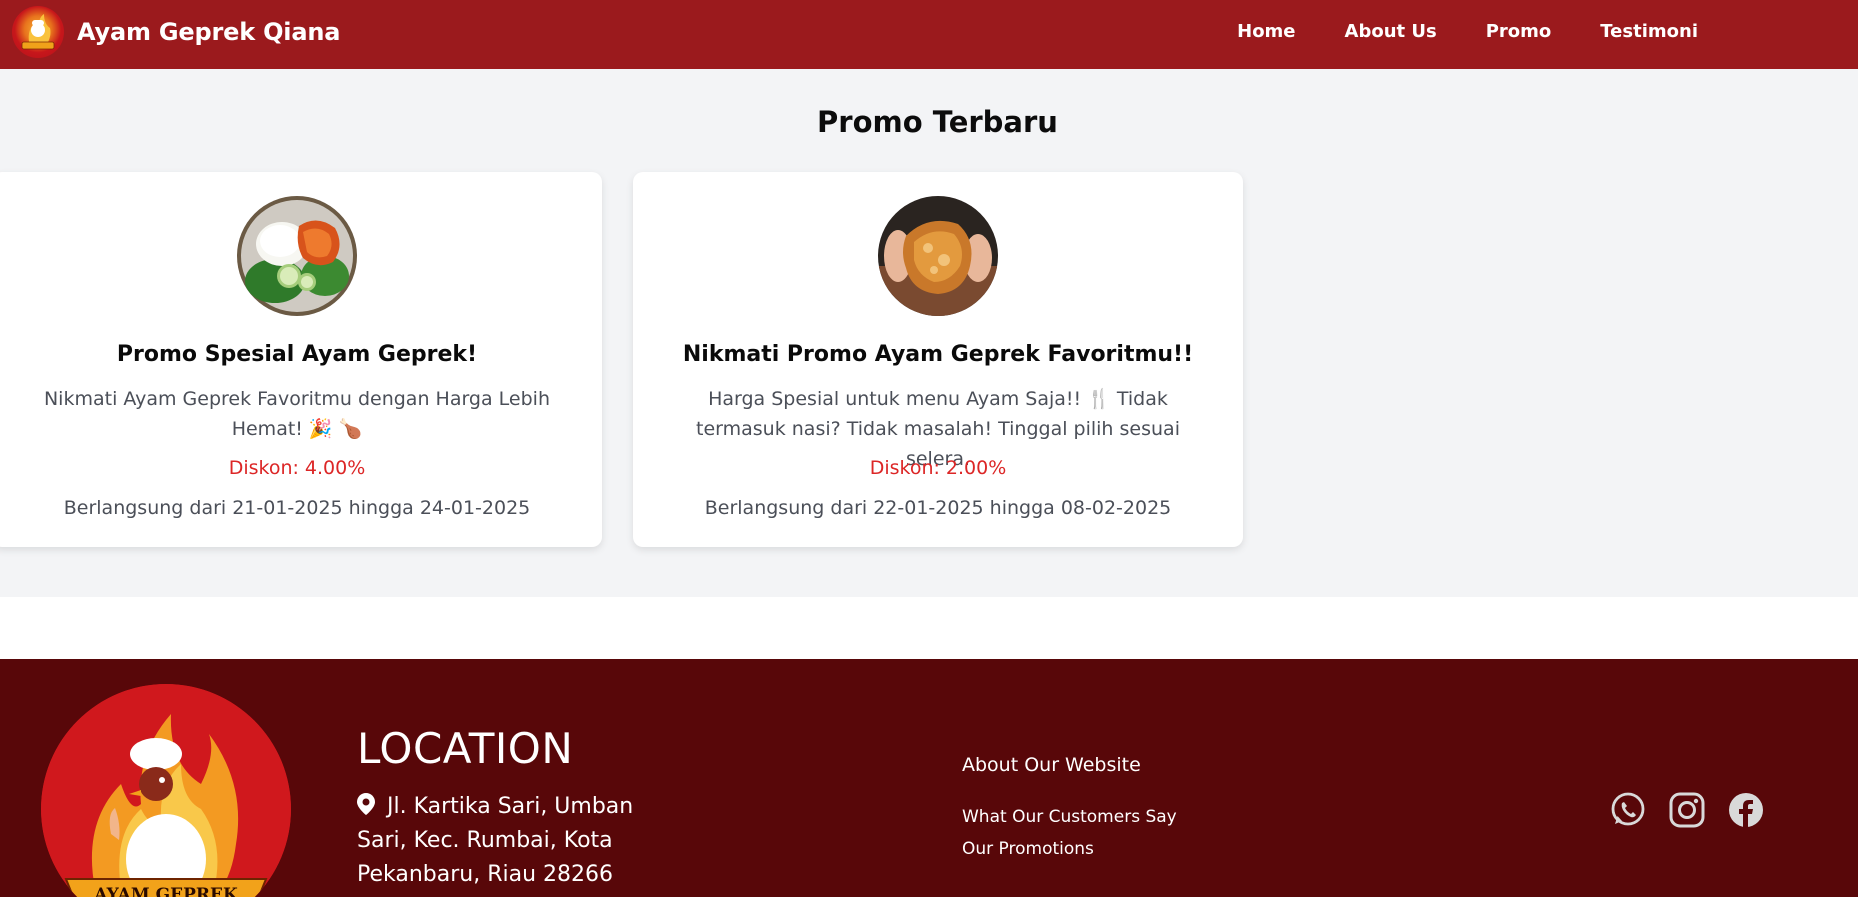  What do you see at coordinates (1687, 810) in the screenshot?
I see `instagram-icon` at bounding box center [1687, 810].